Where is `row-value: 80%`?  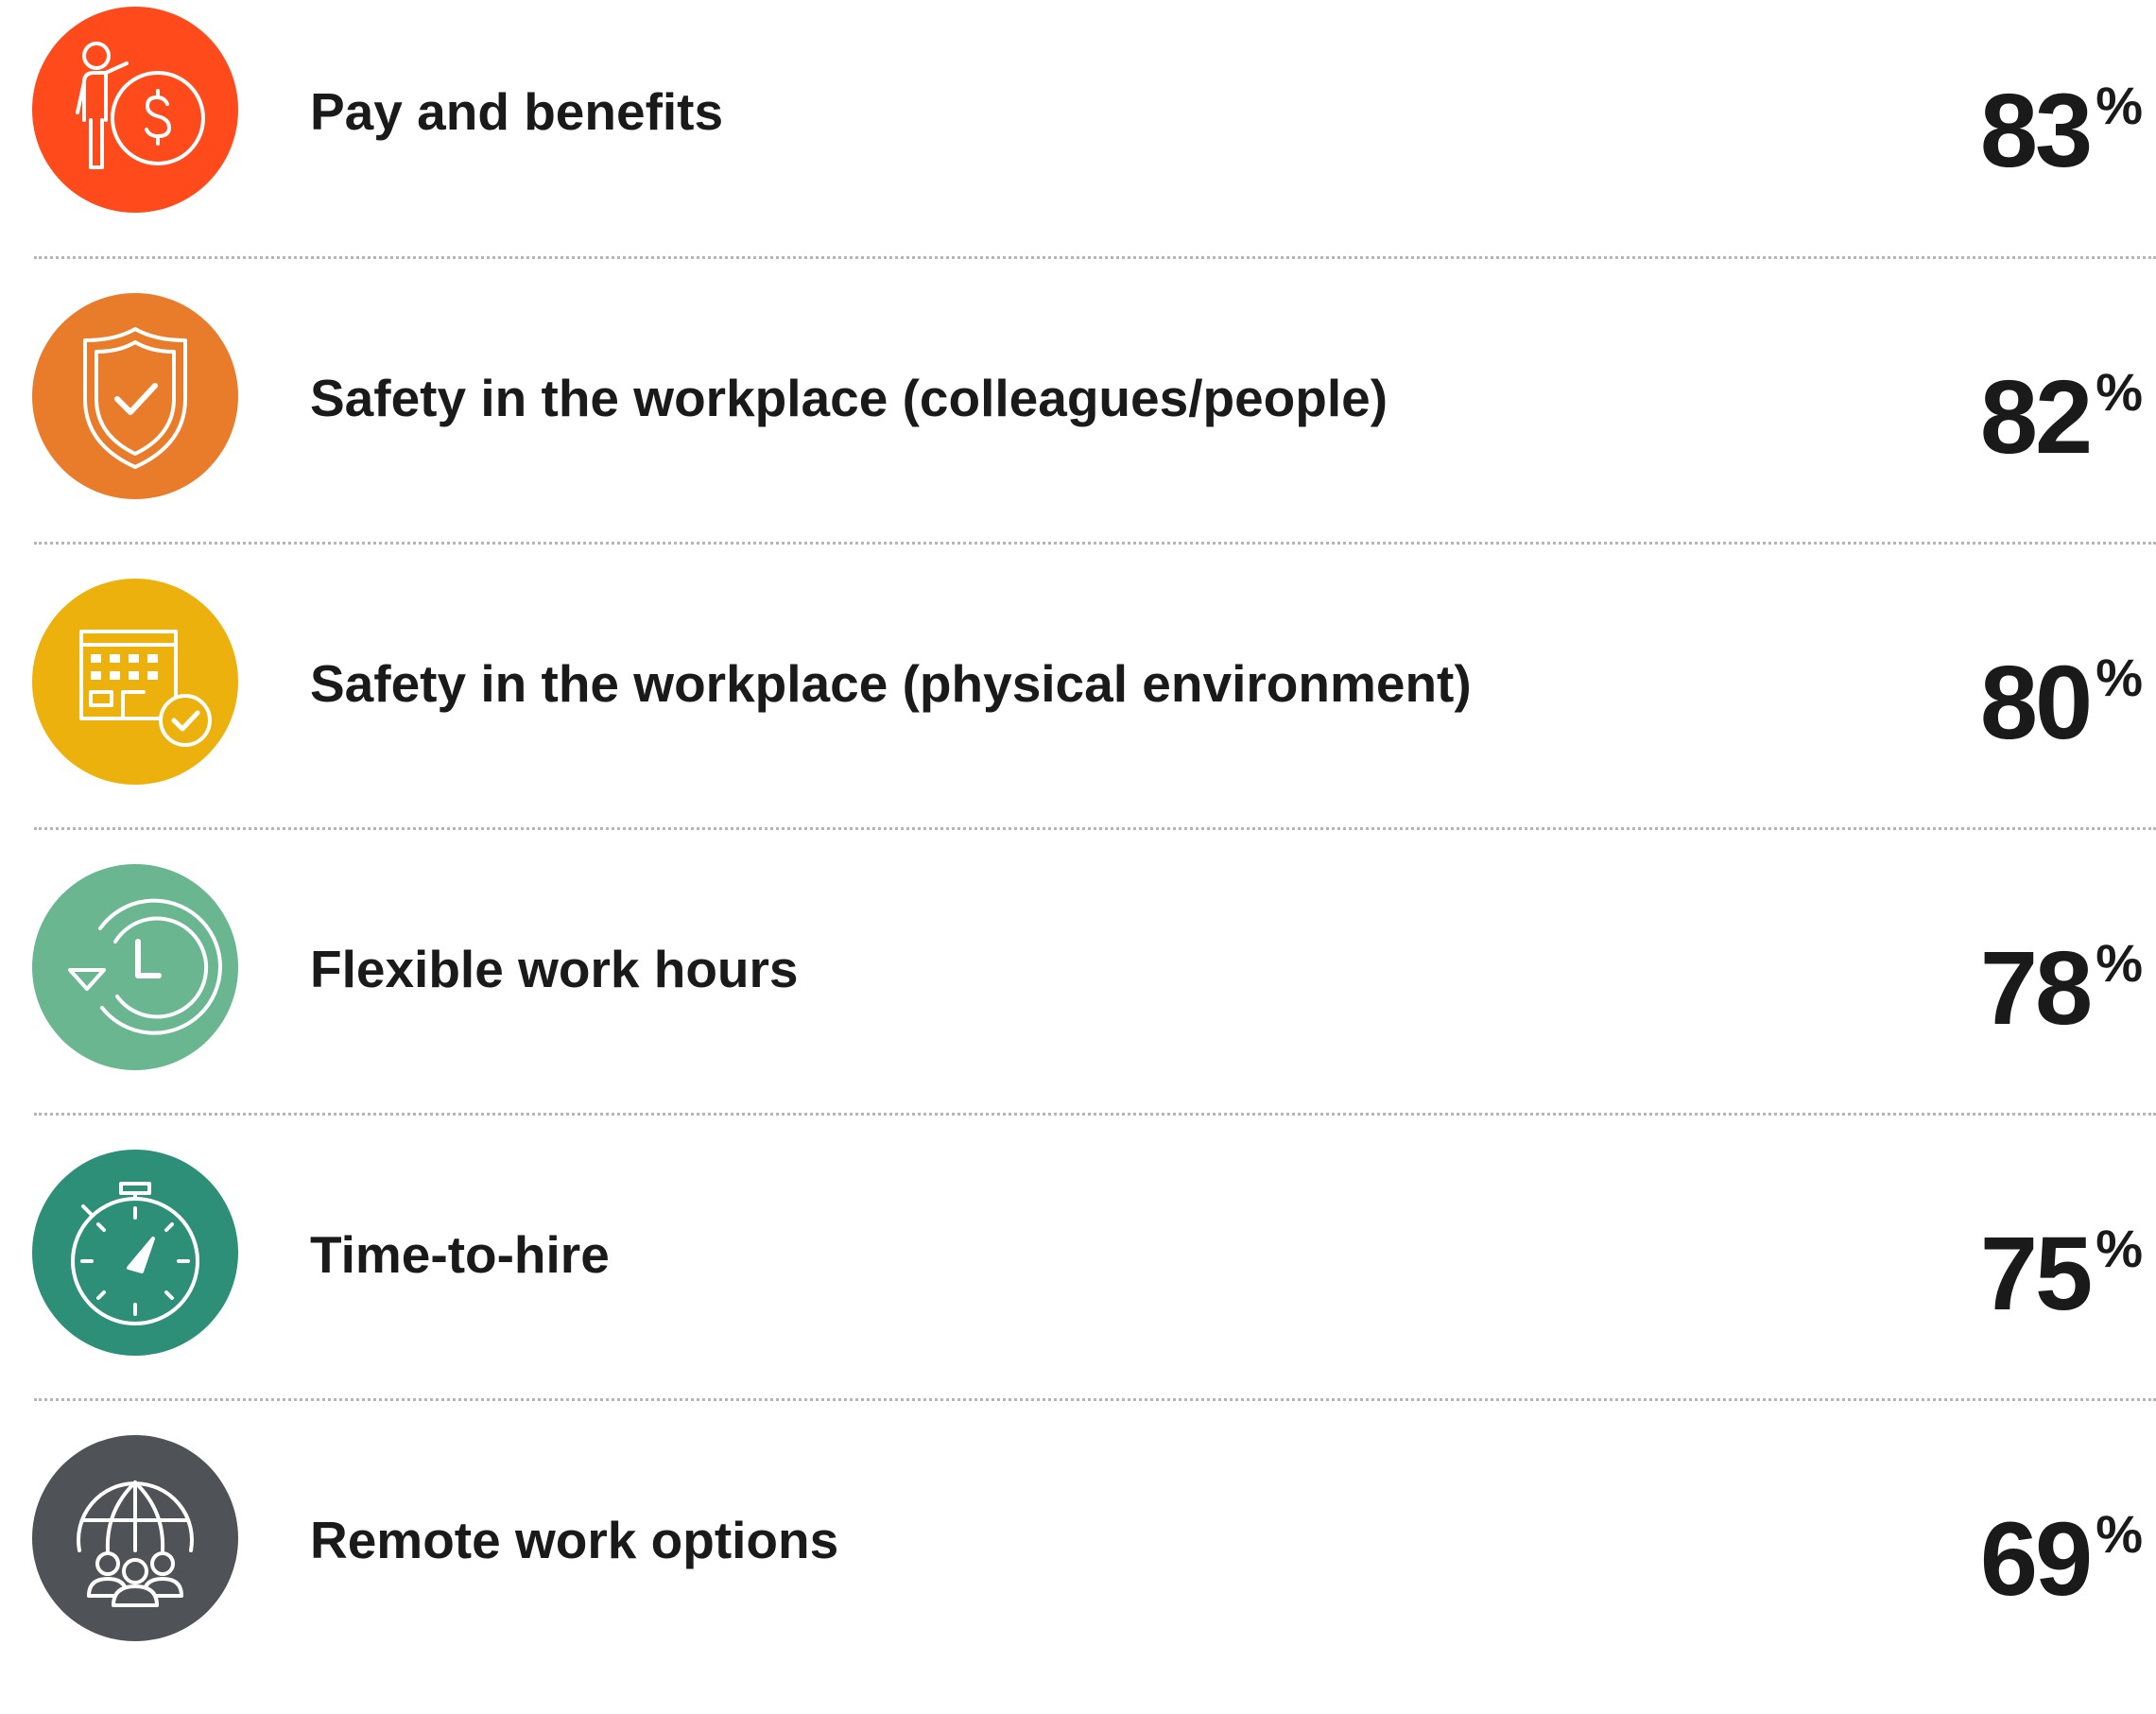
row-value: 80% is located at coordinates (2061, 703).